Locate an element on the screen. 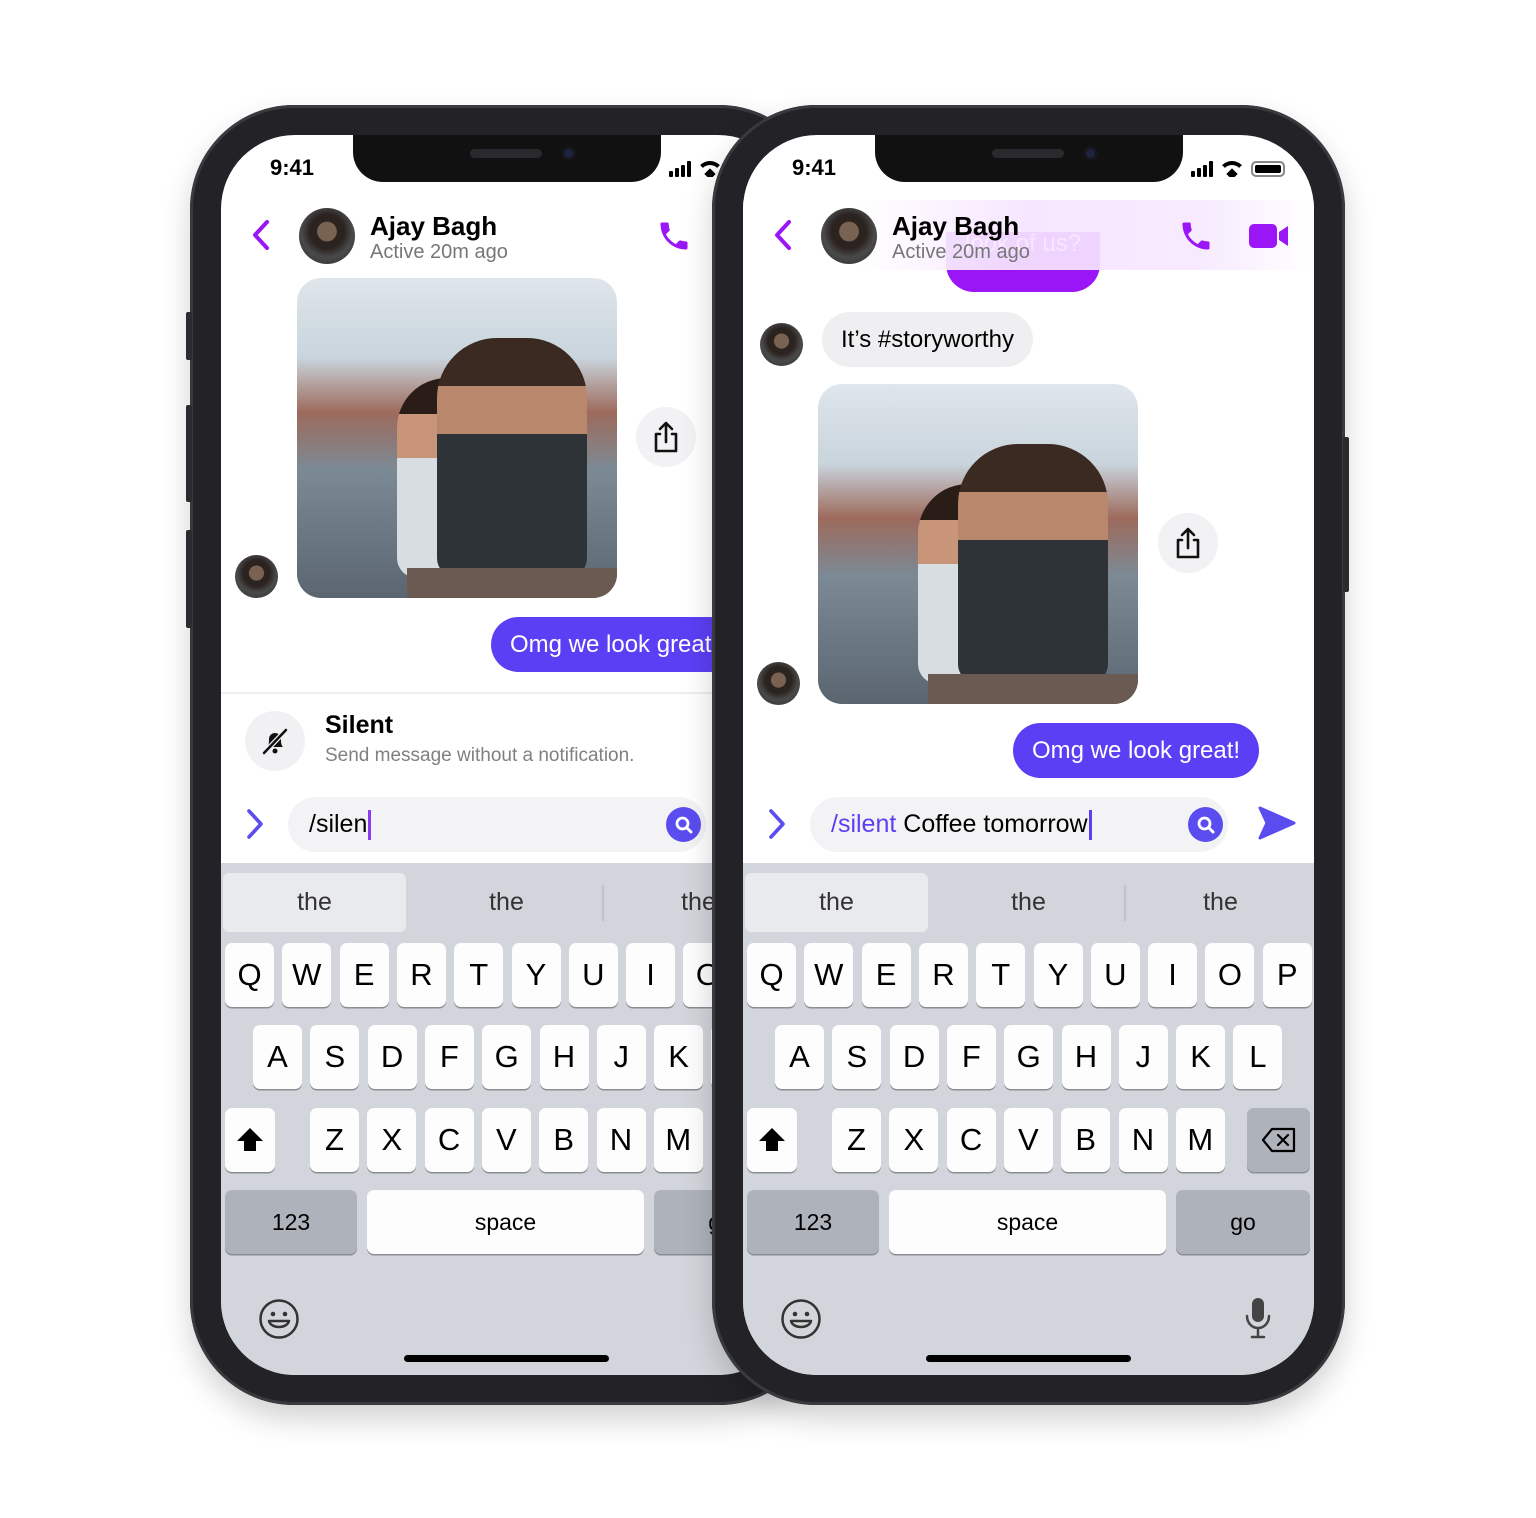 The image size is (1536, 1518). status-icons is located at coordinates (1238, 168).